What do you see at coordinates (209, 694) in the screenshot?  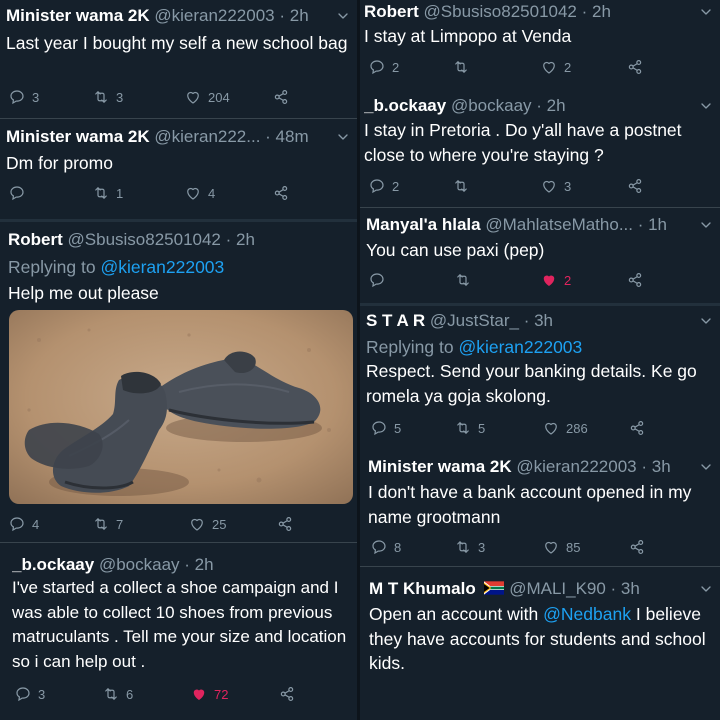 I see `like-button: 72` at bounding box center [209, 694].